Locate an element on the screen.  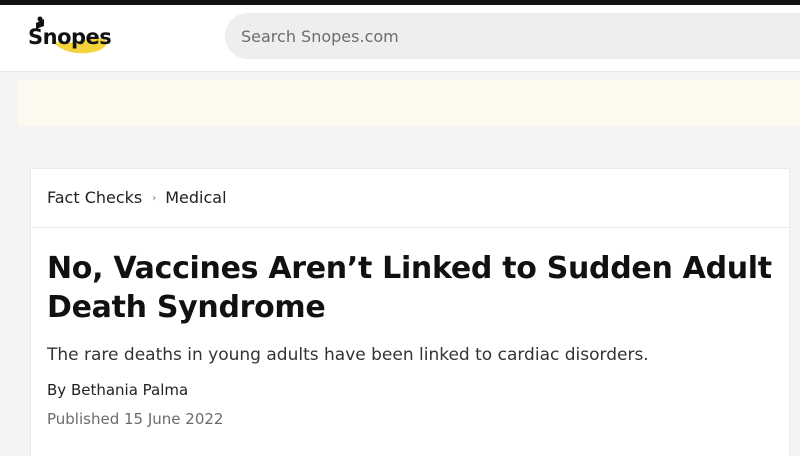
breadcrumb-medical: Medical is located at coordinates (195, 197).